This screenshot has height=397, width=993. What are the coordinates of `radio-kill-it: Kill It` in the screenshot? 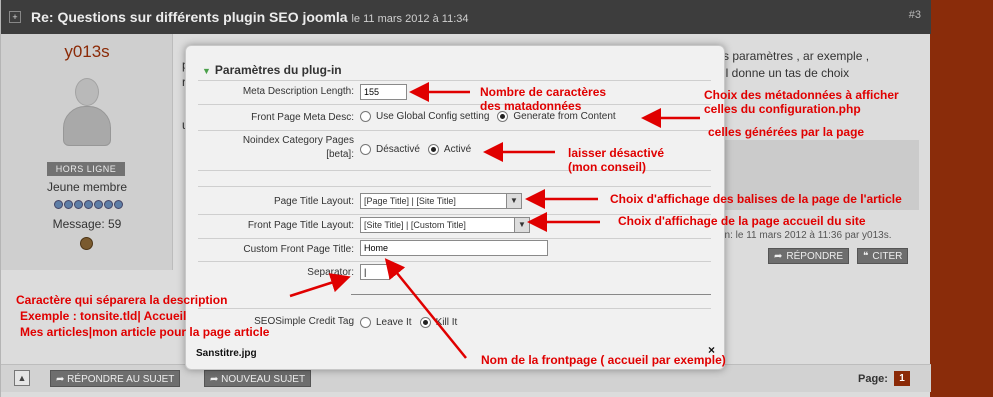 It's located at (438, 322).